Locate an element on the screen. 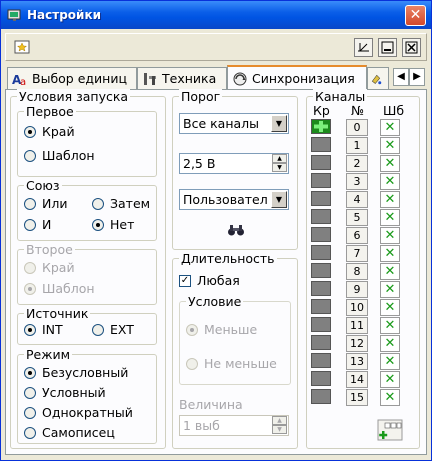 The image size is (432, 461). any-duration-checkbox: ✓ Любая is located at coordinates (209, 280).